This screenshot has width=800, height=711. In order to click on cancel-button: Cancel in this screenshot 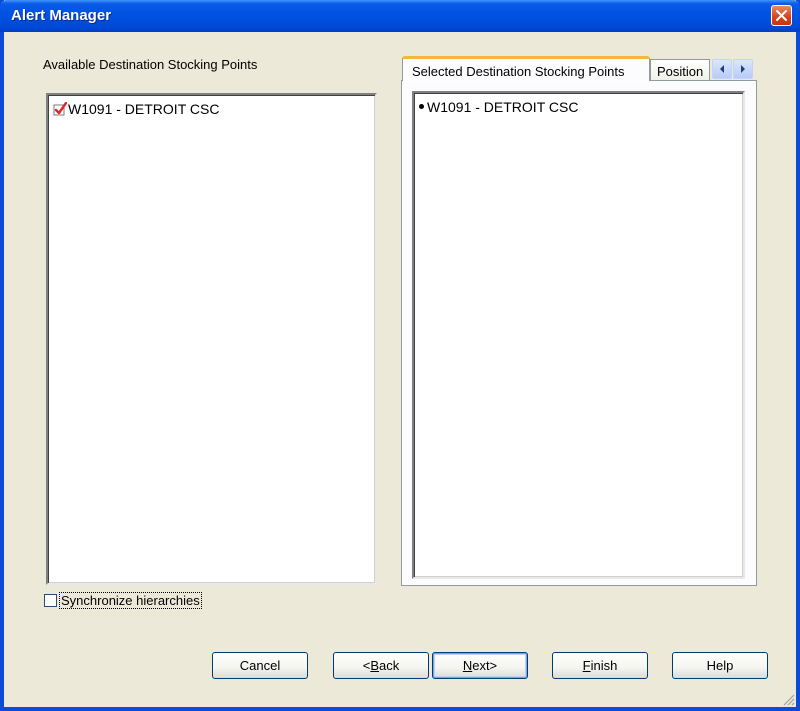, I will do `click(260, 665)`.